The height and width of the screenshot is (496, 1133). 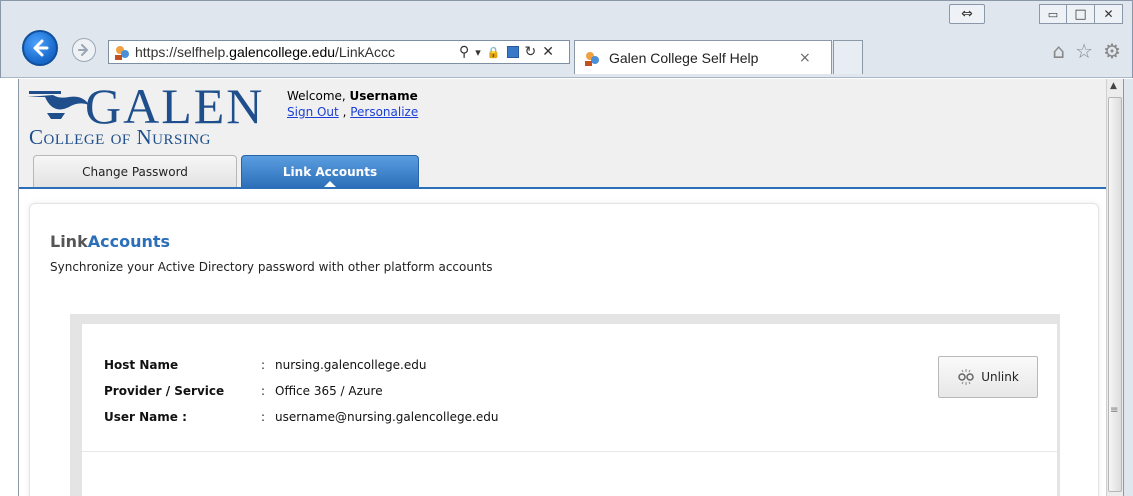 What do you see at coordinates (848, 57) in the screenshot?
I see `new-tab-button` at bounding box center [848, 57].